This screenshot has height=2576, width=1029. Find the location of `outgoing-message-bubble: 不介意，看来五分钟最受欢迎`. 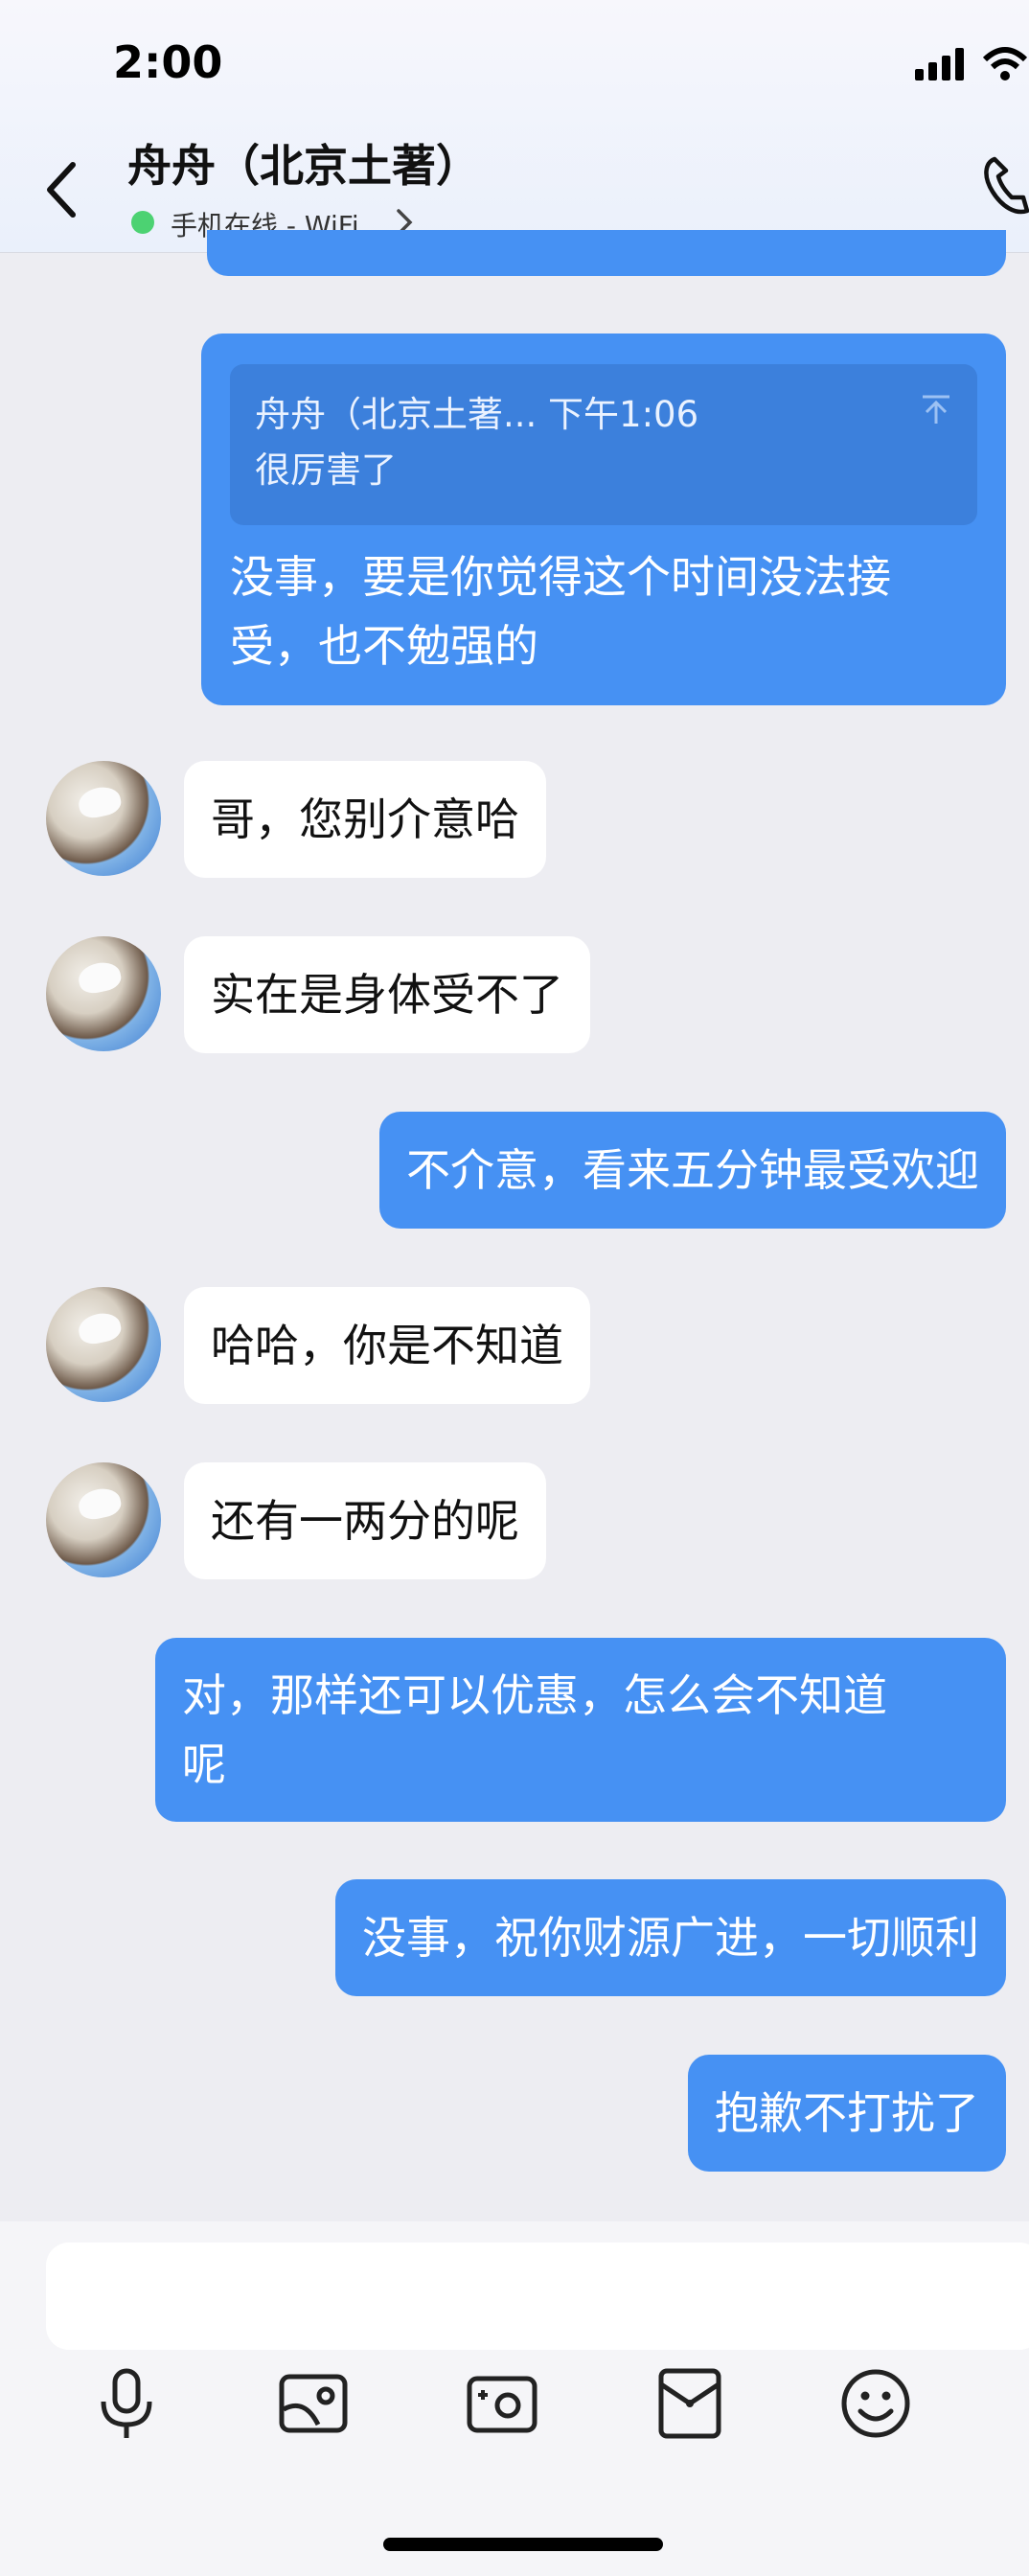

outgoing-message-bubble: 不介意，看来五分钟最受欢迎 is located at coordinates (692, 1170).